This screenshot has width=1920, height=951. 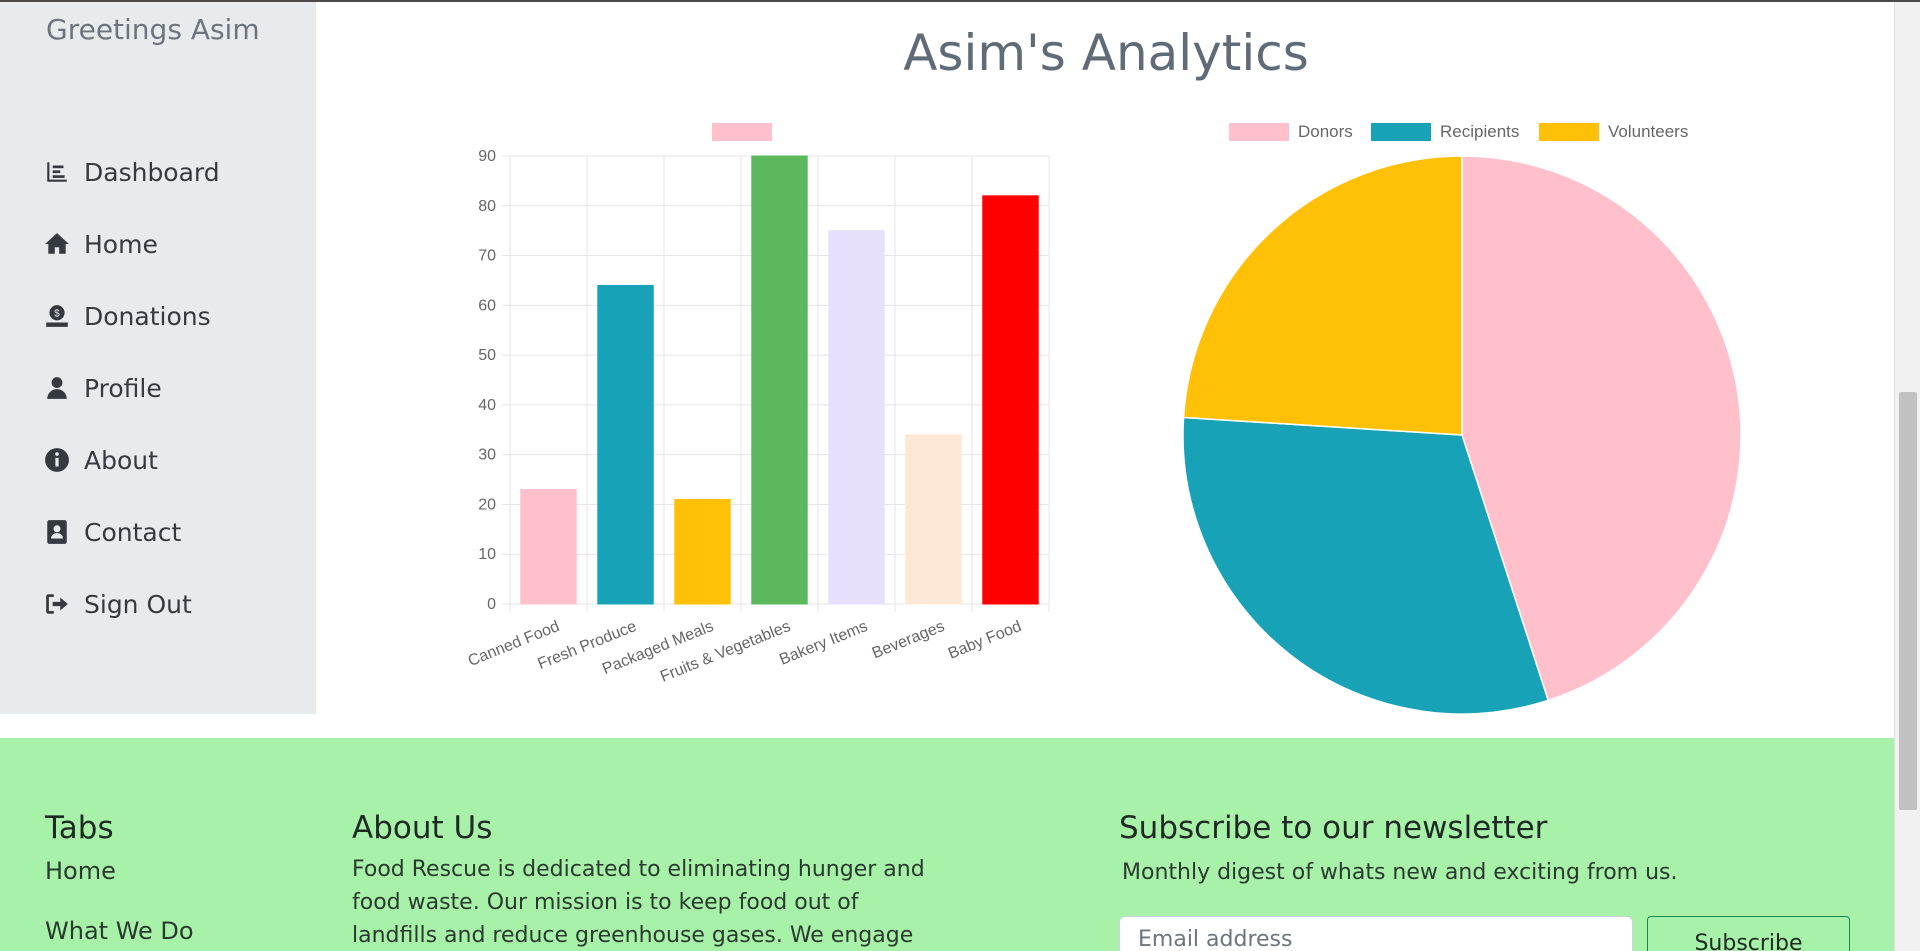 What do you see at coordinates (1325, 131) in the screenshot?
I see `legend-label: Donors` at bounding box center [1325, 131].